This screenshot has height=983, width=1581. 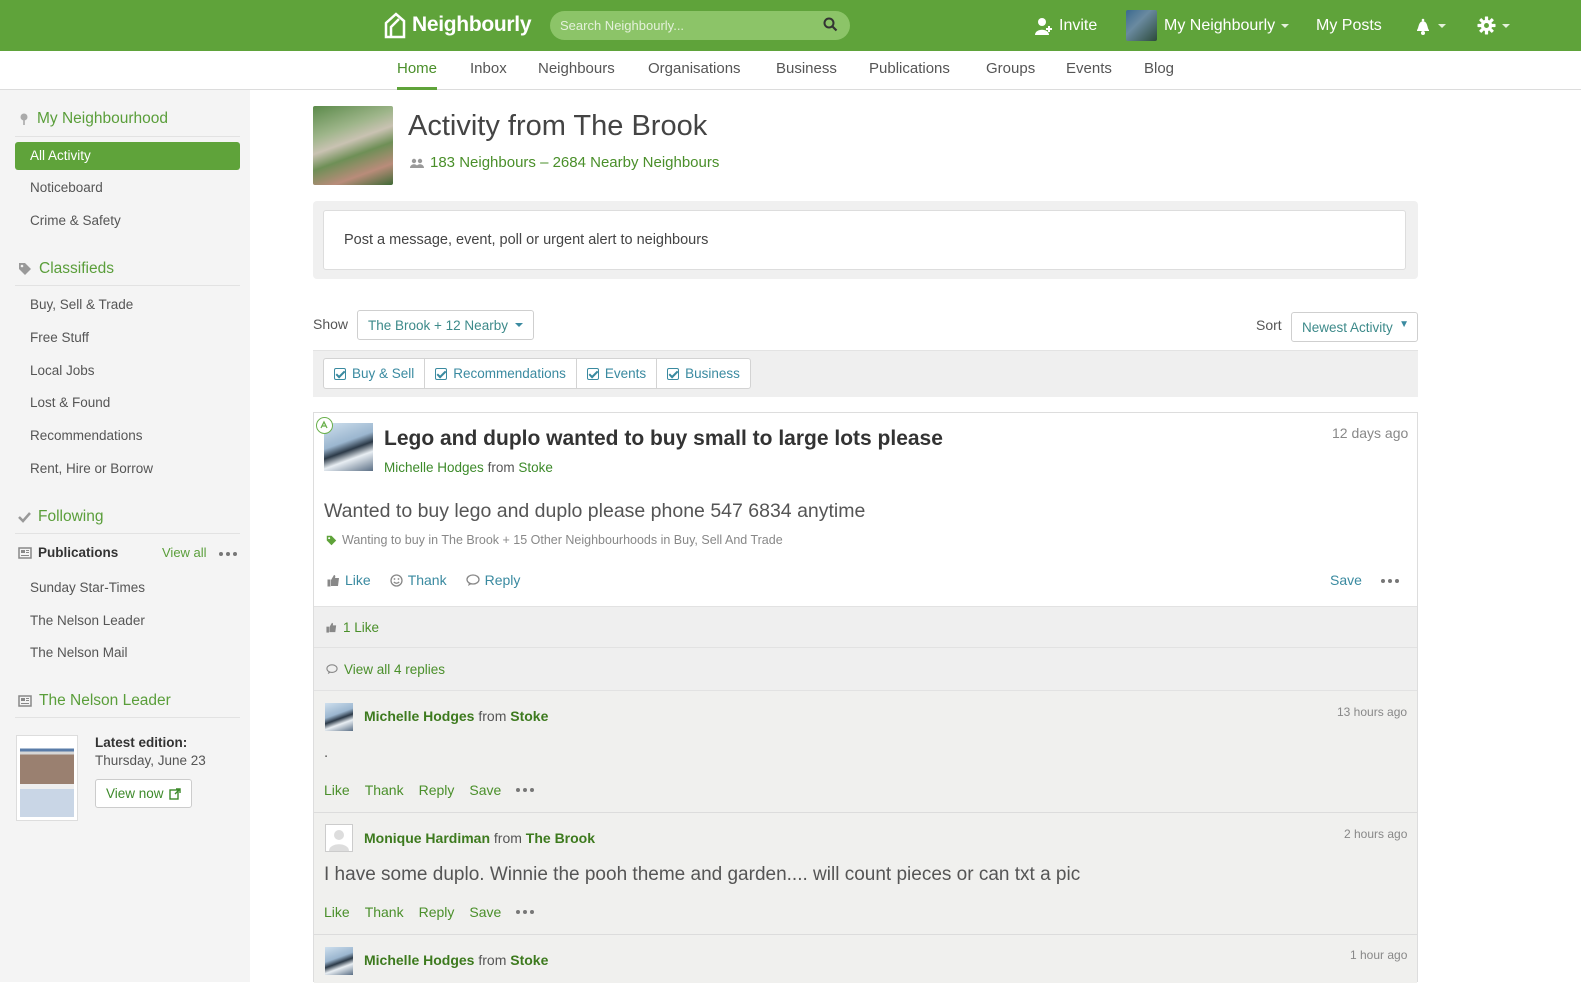 I want to click on sidebar-heading-my-neighbourhood: My Neighbourhood, so click(x=93, y=119).